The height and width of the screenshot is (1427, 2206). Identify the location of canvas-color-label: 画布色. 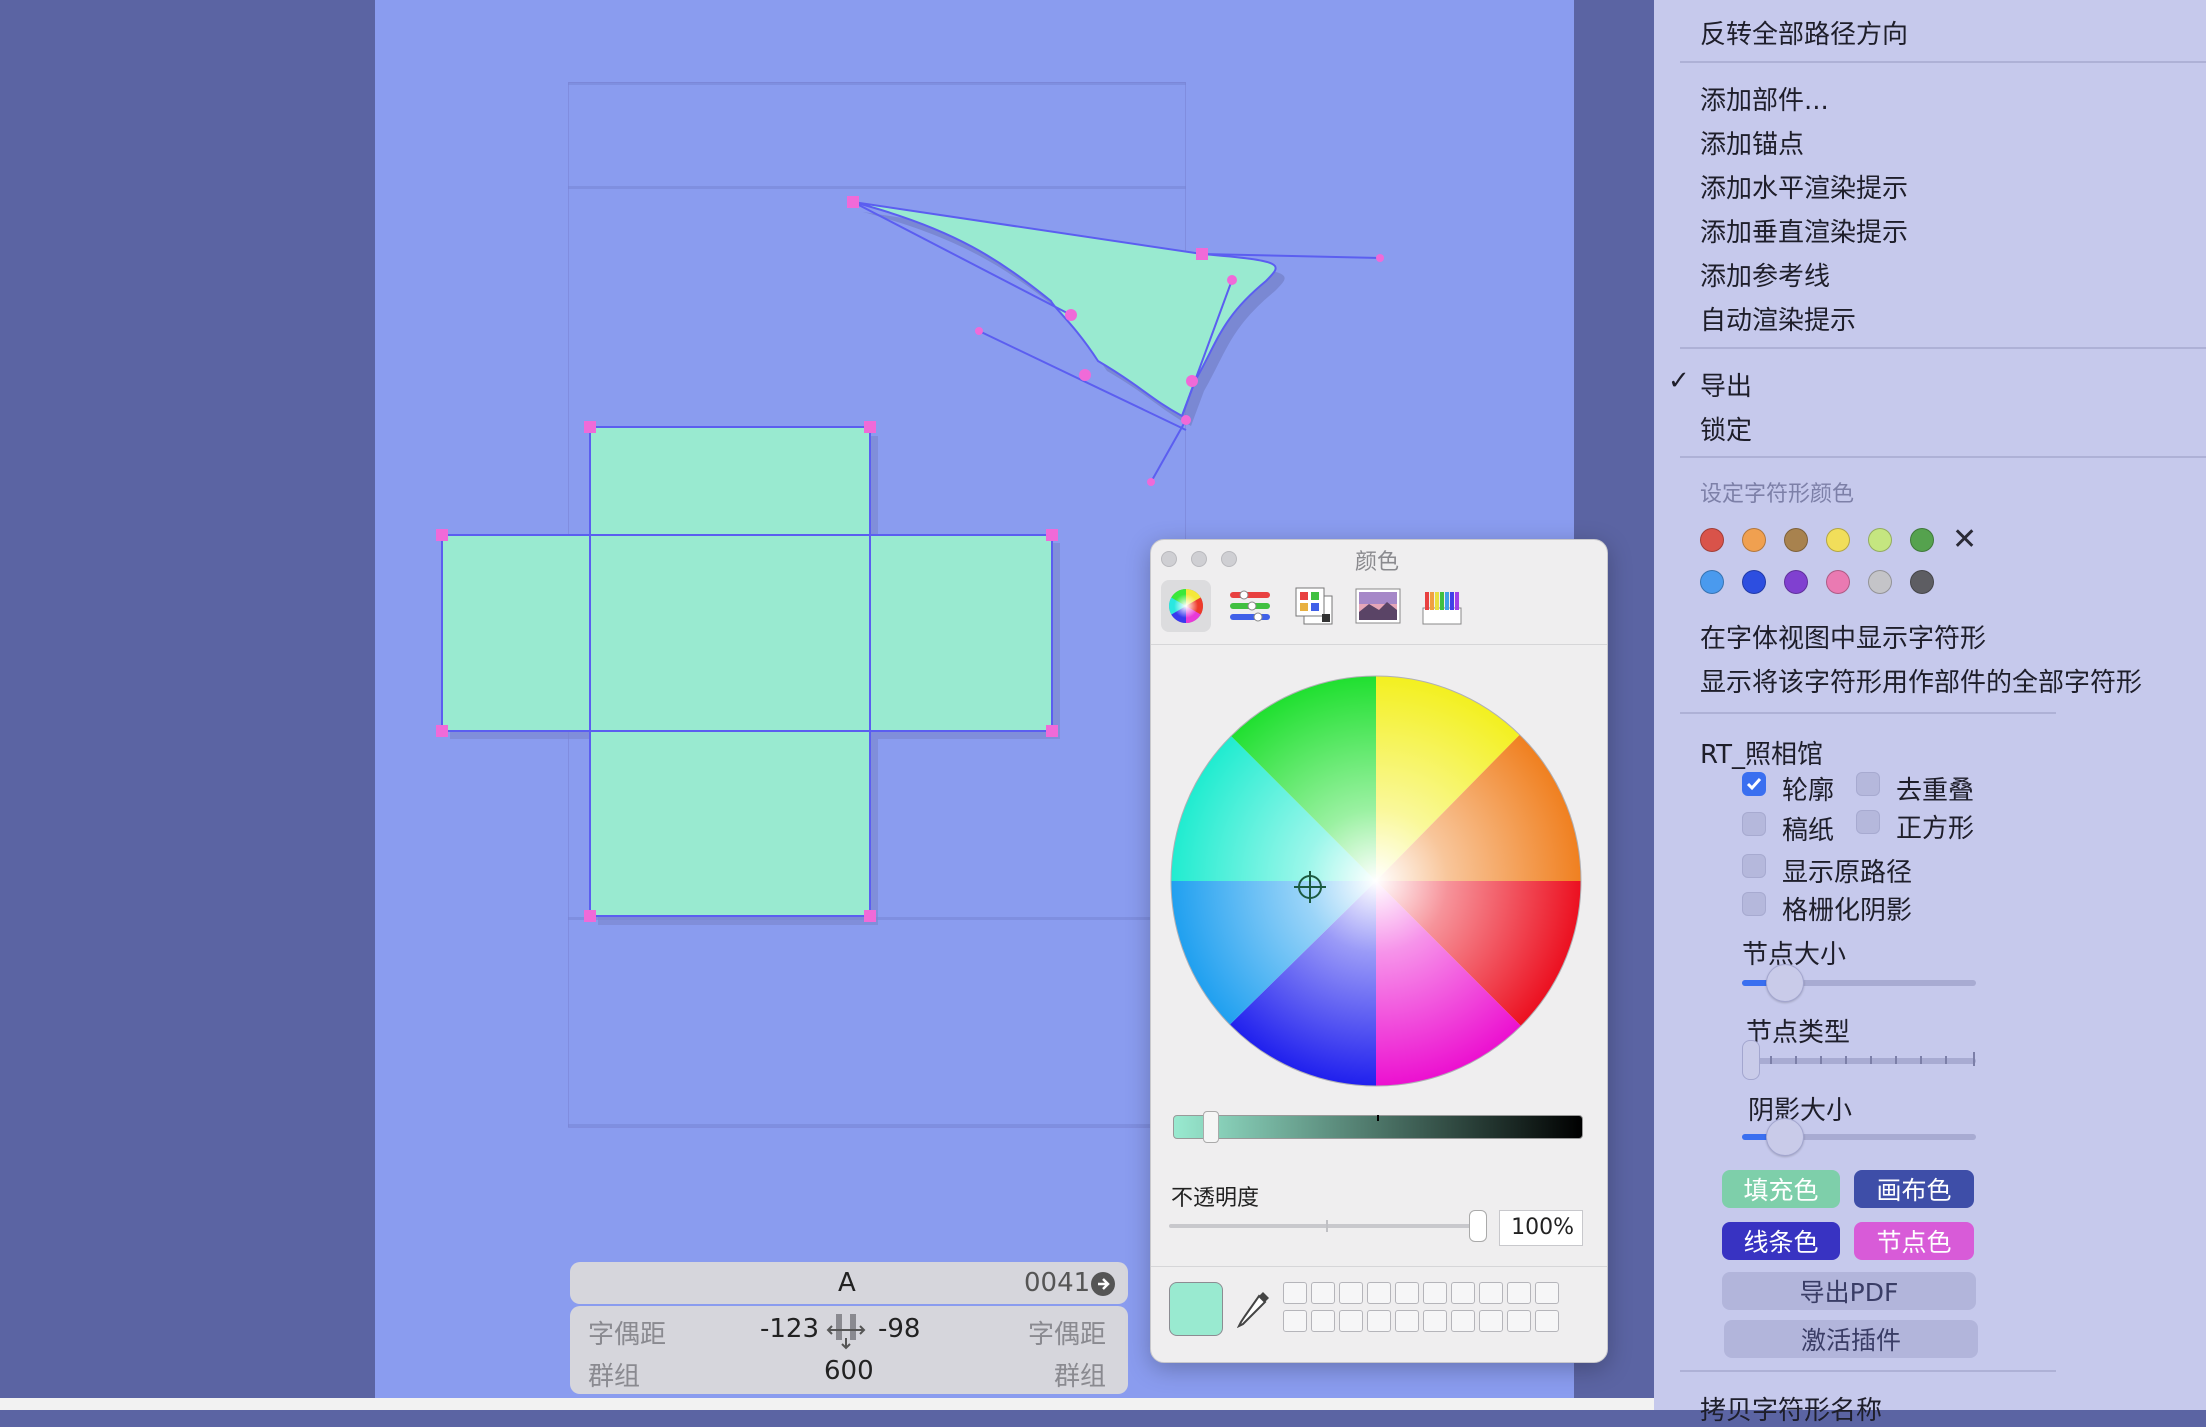
(1914, 1190).